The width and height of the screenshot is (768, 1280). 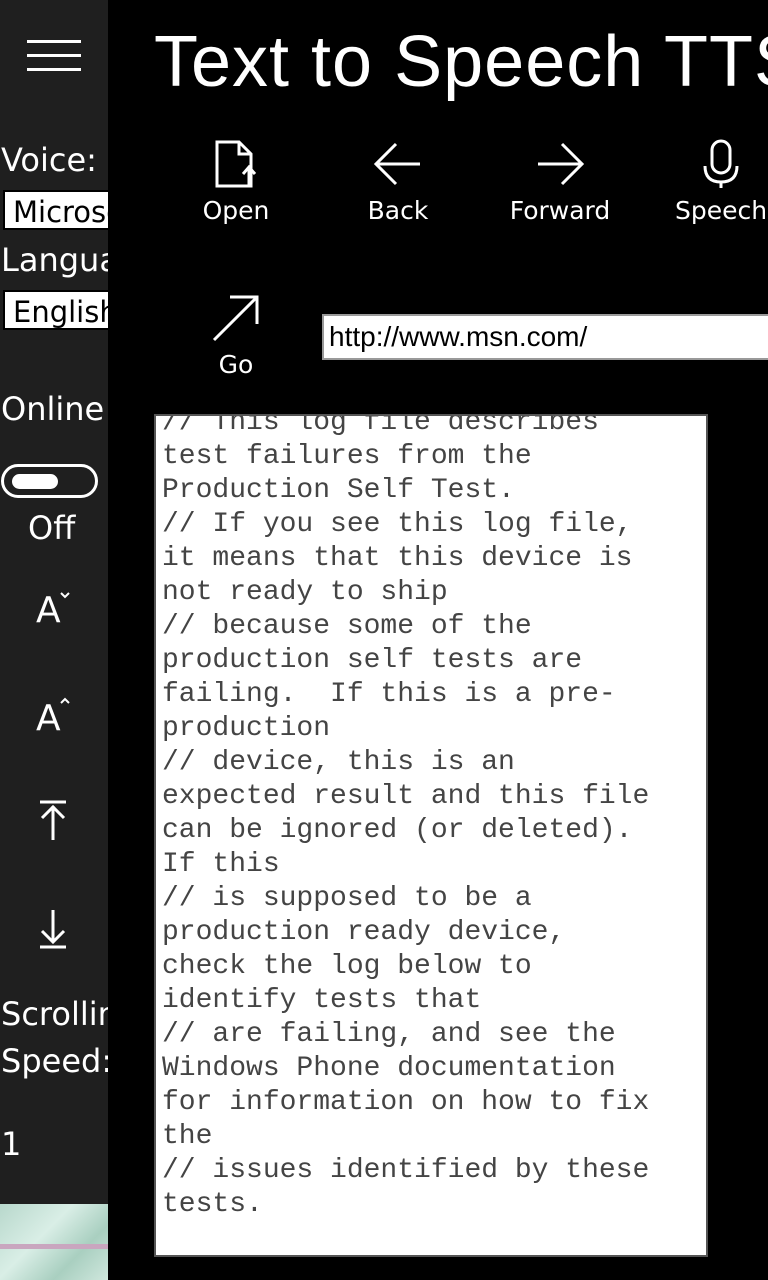 I want to click on page-title: Text to Speech TTS, so click(x=461, y=62).